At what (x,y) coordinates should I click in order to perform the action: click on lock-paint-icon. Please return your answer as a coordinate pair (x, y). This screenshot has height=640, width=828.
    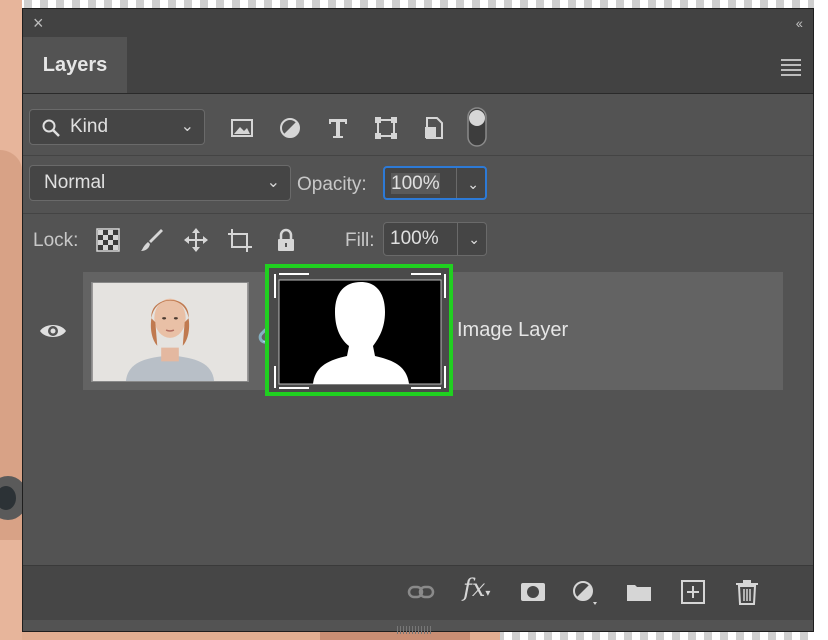
    Looking at the image, I should click on (152, 240).